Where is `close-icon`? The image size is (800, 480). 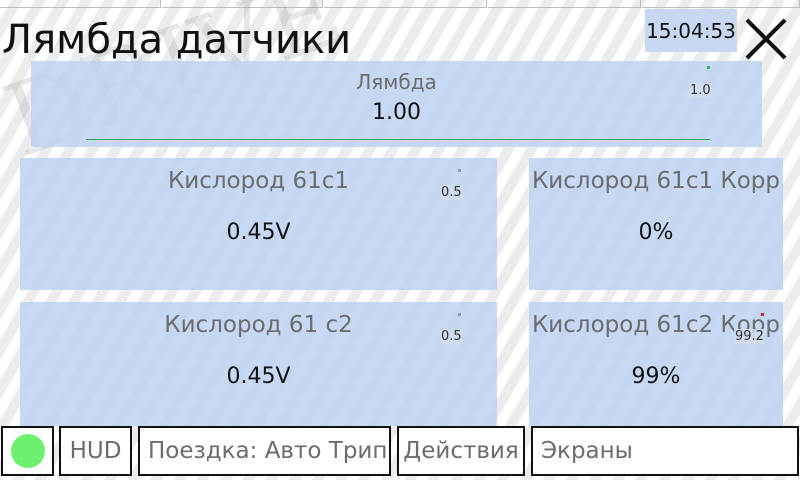
close-icon is located at coordinates (766, 39).